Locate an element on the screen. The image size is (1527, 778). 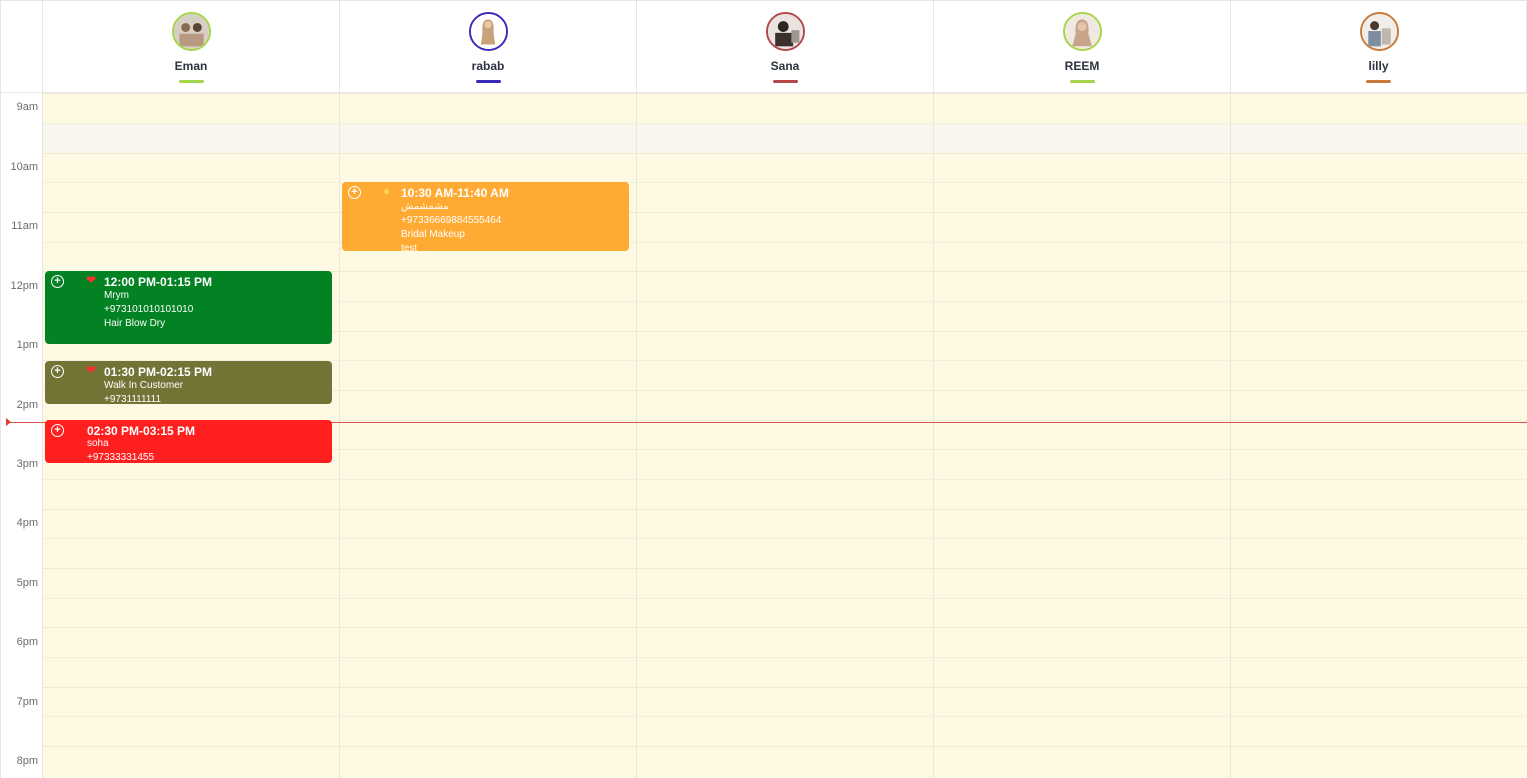
appointment-service: Bridal Makeup is located at coordinates (433, 234).